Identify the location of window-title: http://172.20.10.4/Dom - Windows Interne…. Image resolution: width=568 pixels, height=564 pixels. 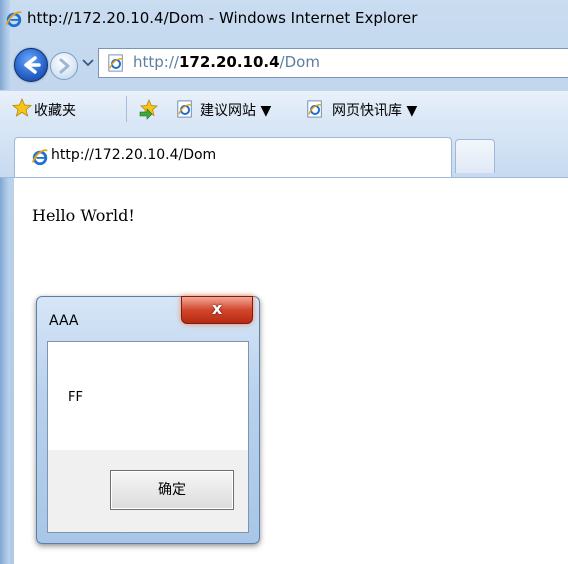
(222, 18).